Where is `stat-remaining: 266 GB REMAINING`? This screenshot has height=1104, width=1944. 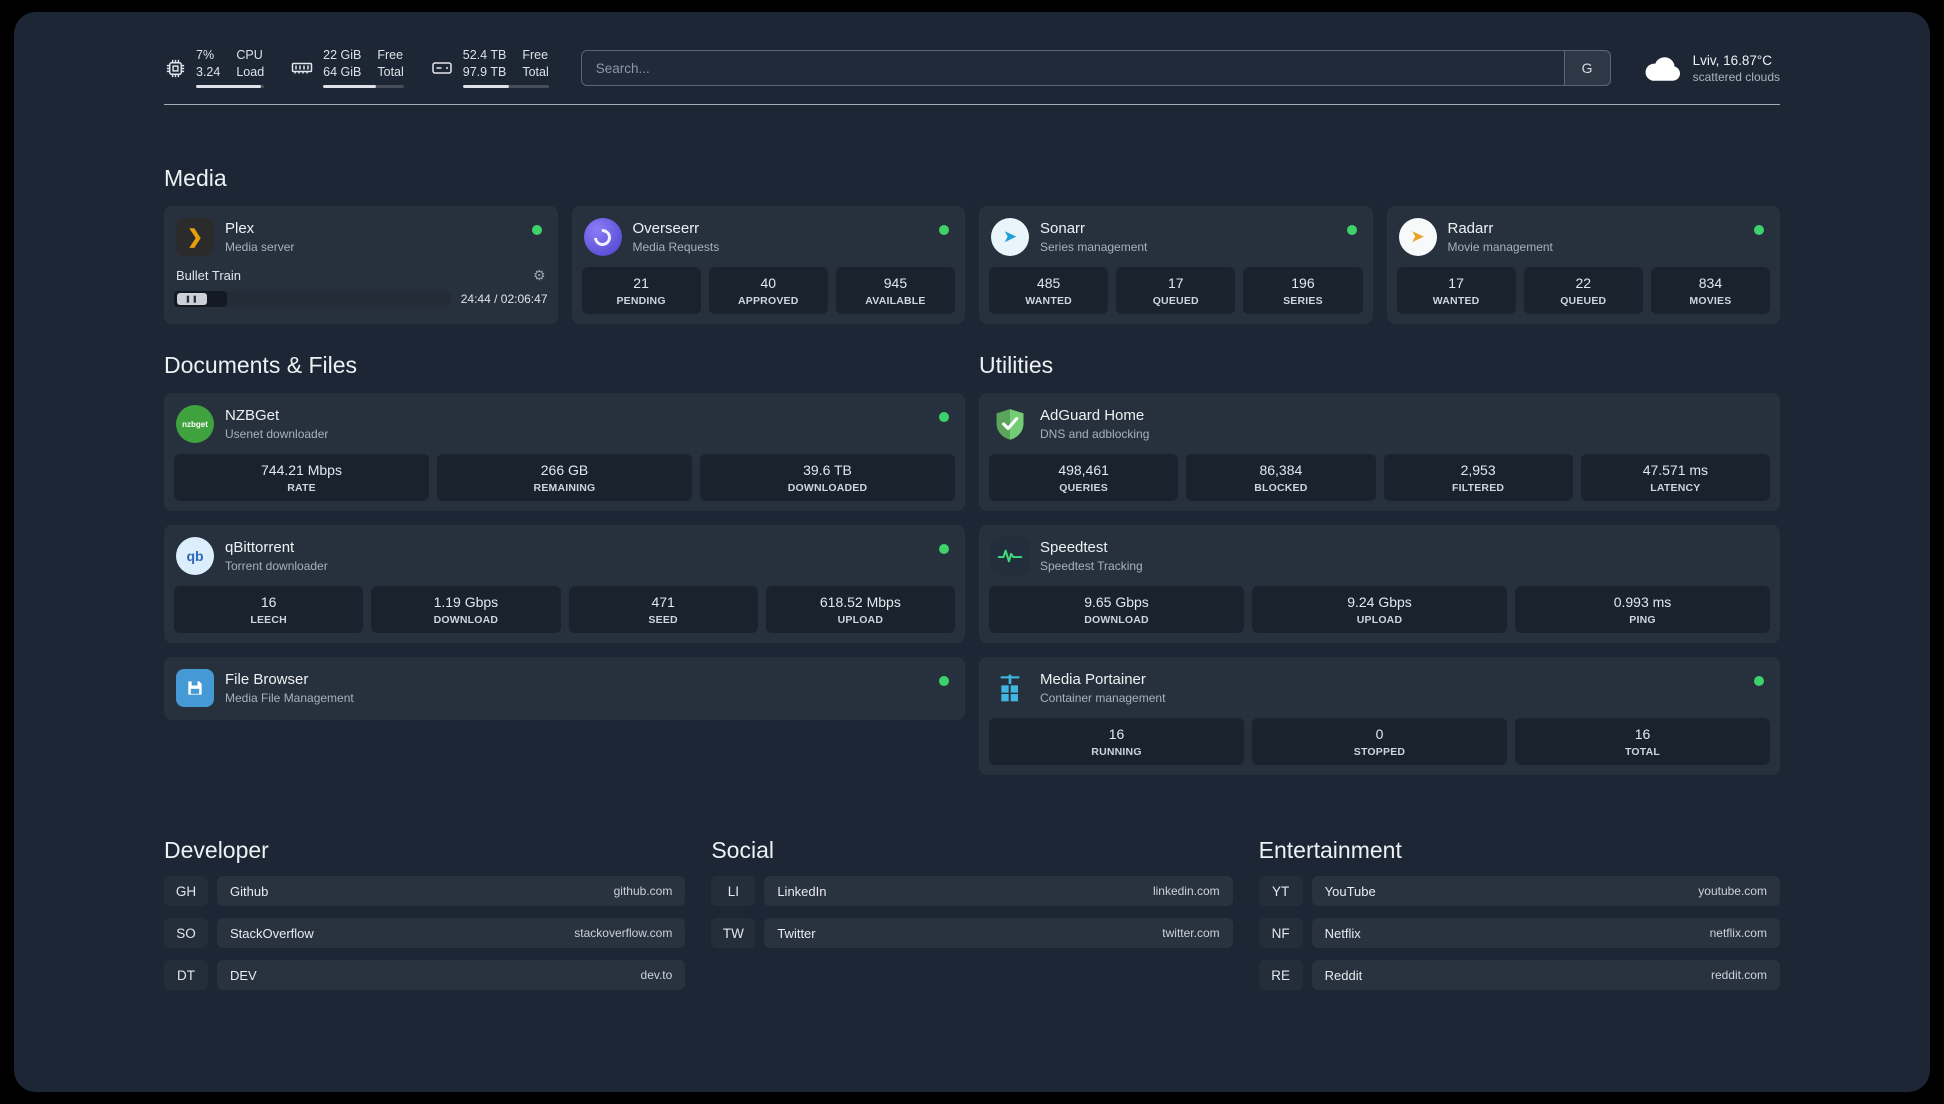
stat-remaining: 266 GB REMAINING is located at coordinates (564, 477).